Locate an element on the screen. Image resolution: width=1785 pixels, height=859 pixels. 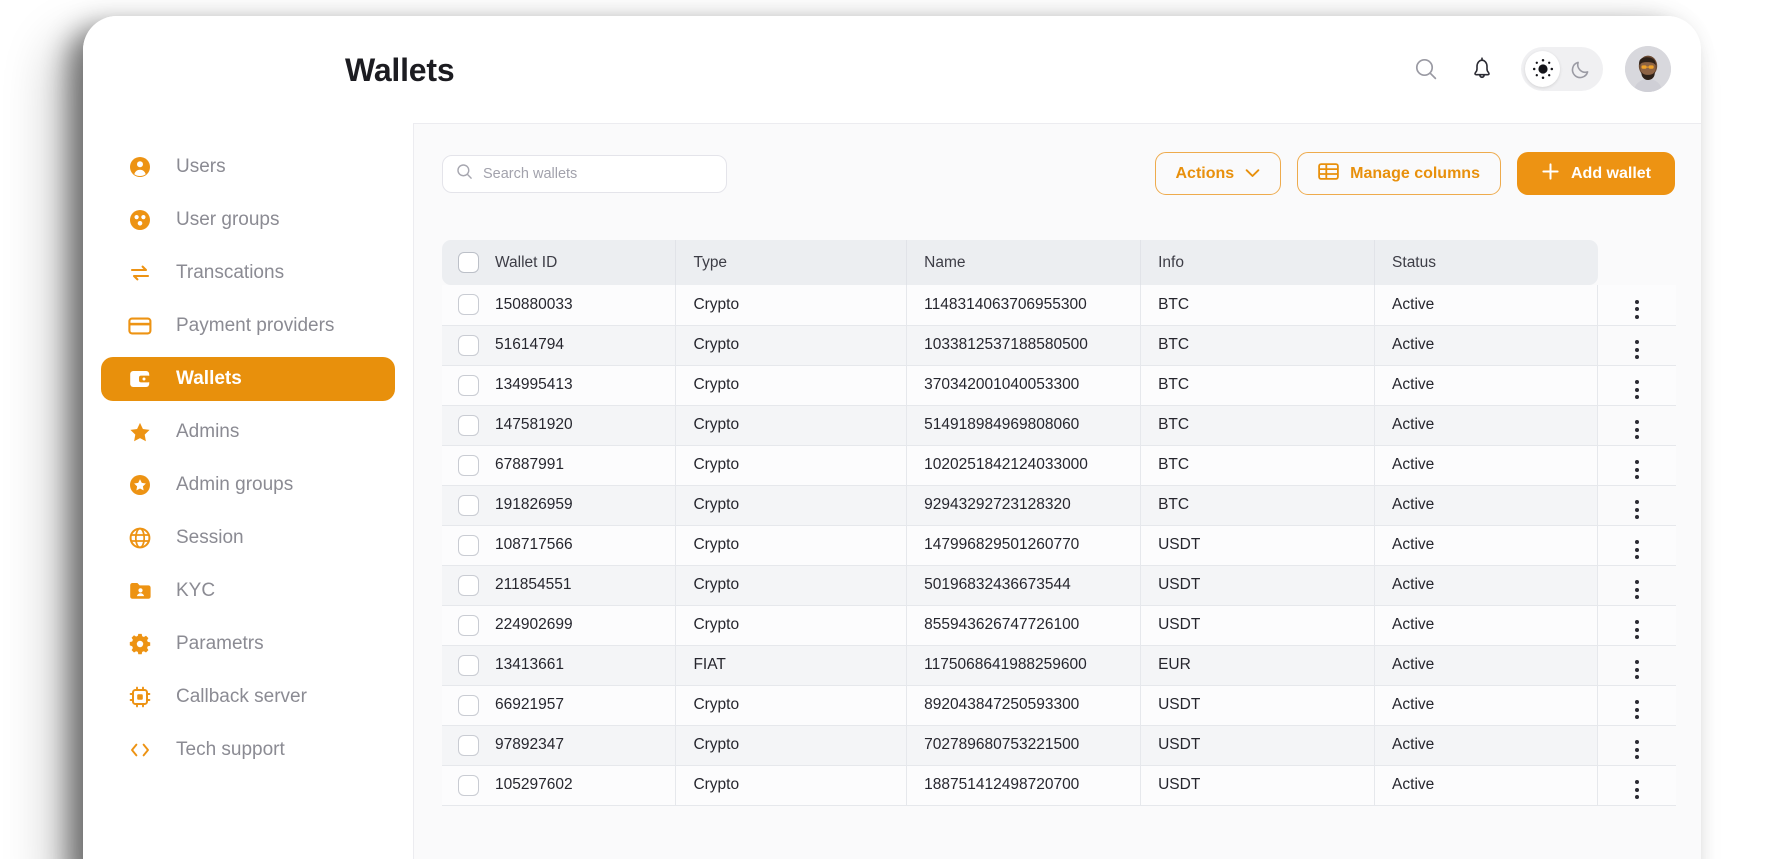
code-brackets-icon is located at coordinates (140, 750).